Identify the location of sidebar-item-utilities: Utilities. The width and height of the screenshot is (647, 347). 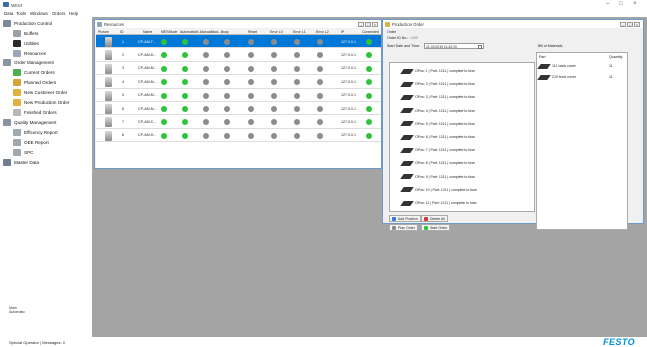
(26, 43).